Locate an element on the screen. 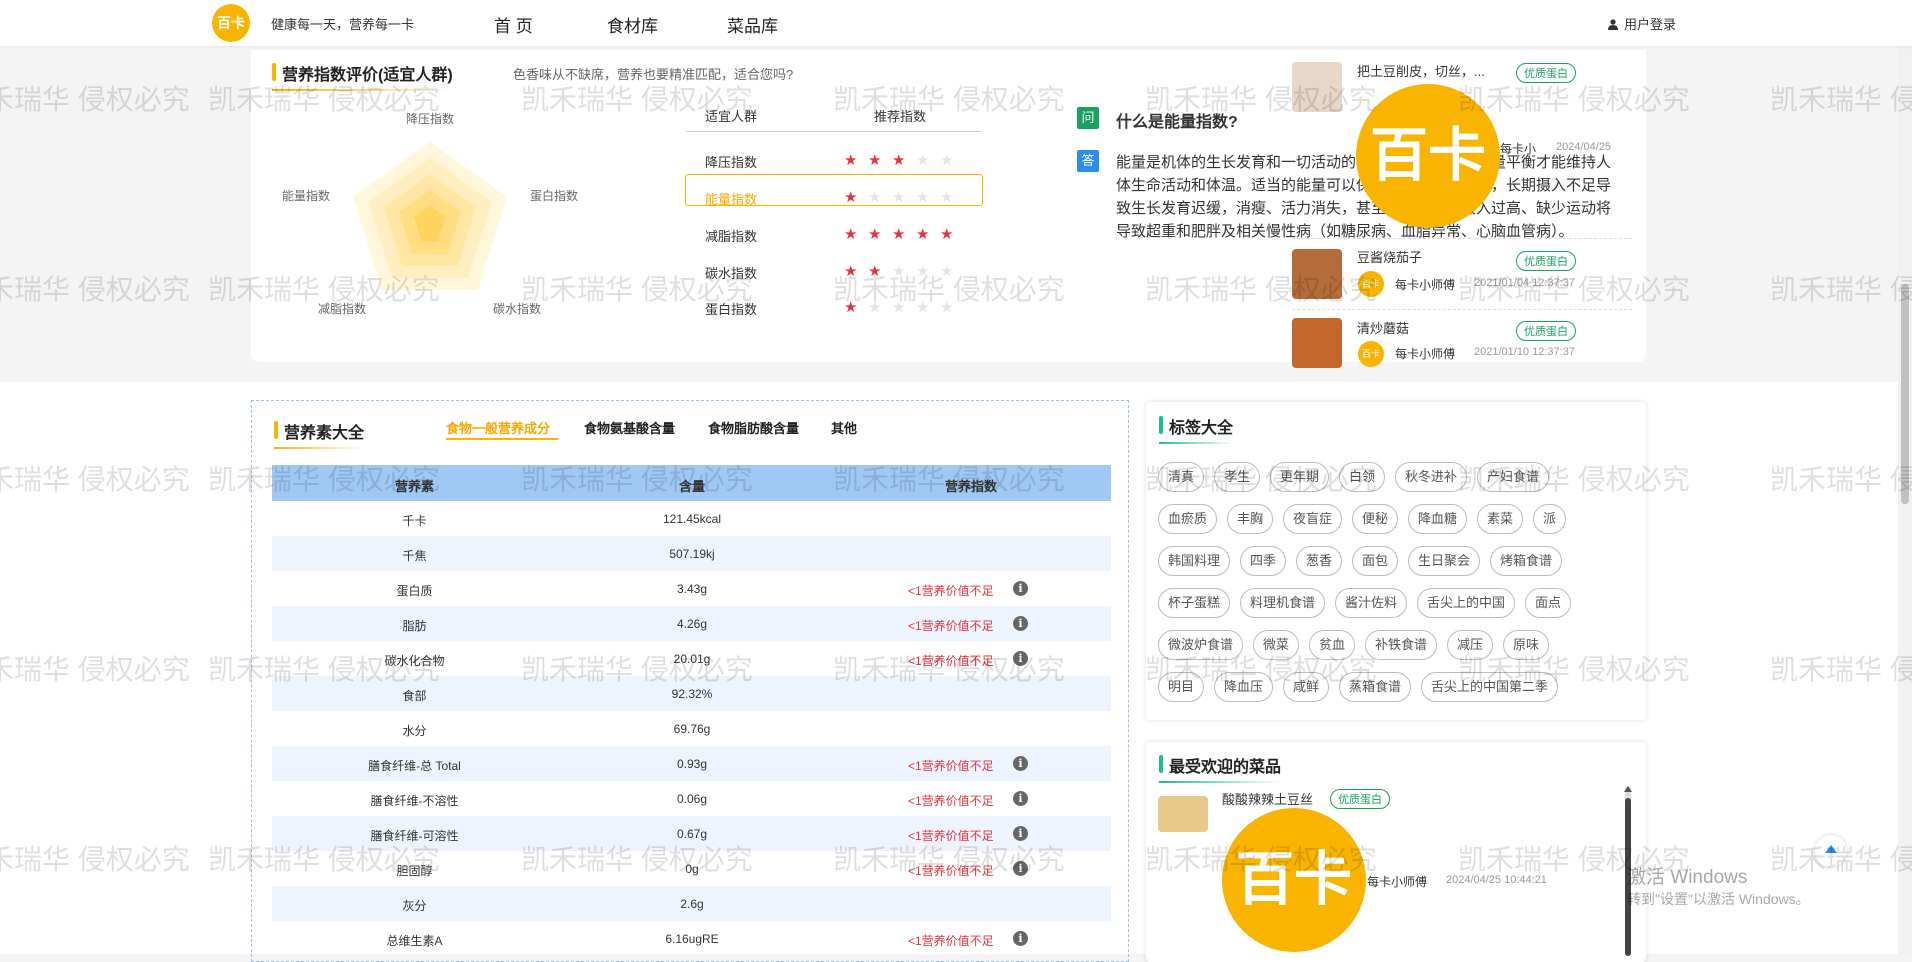 The width and height of the screenshot is (1912, 962). nutrient-amount: 0.93g is located at coordinates (692, 764).